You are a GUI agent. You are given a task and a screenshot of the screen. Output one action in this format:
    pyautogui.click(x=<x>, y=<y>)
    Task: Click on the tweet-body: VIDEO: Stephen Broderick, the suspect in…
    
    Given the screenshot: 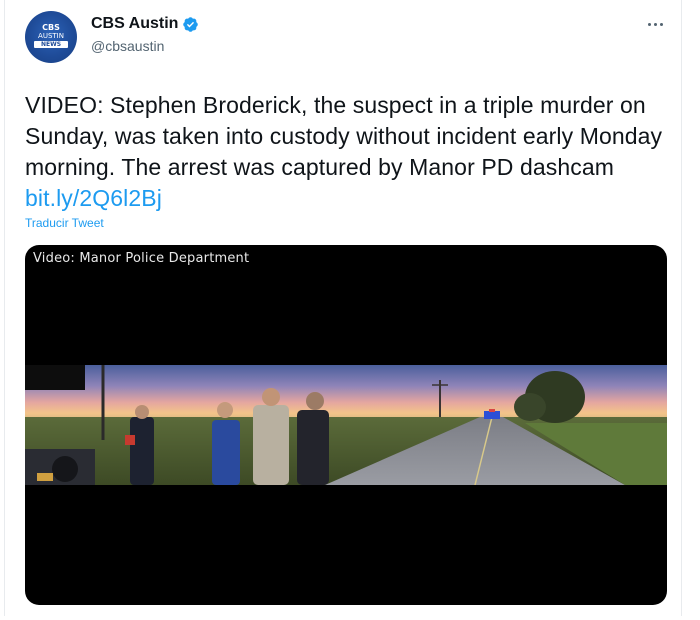 What is the action you would take?
    pyautogui.click(x=344, y=136)
    